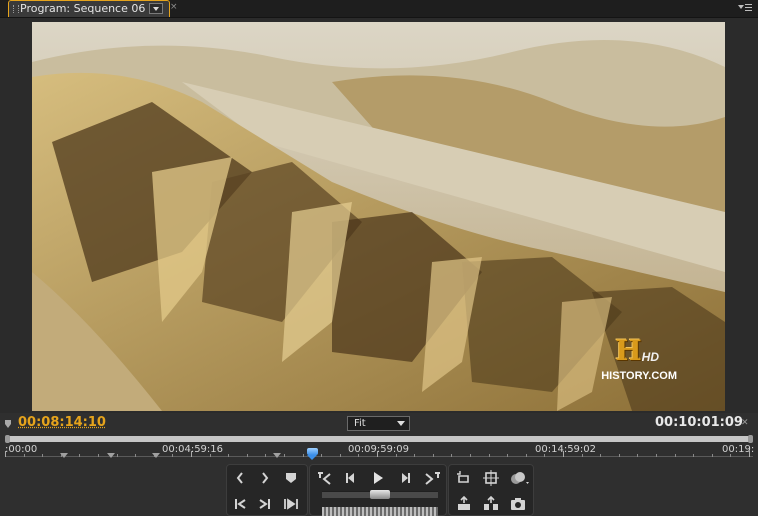  I want to click on jog-knob, so click(380, 494).